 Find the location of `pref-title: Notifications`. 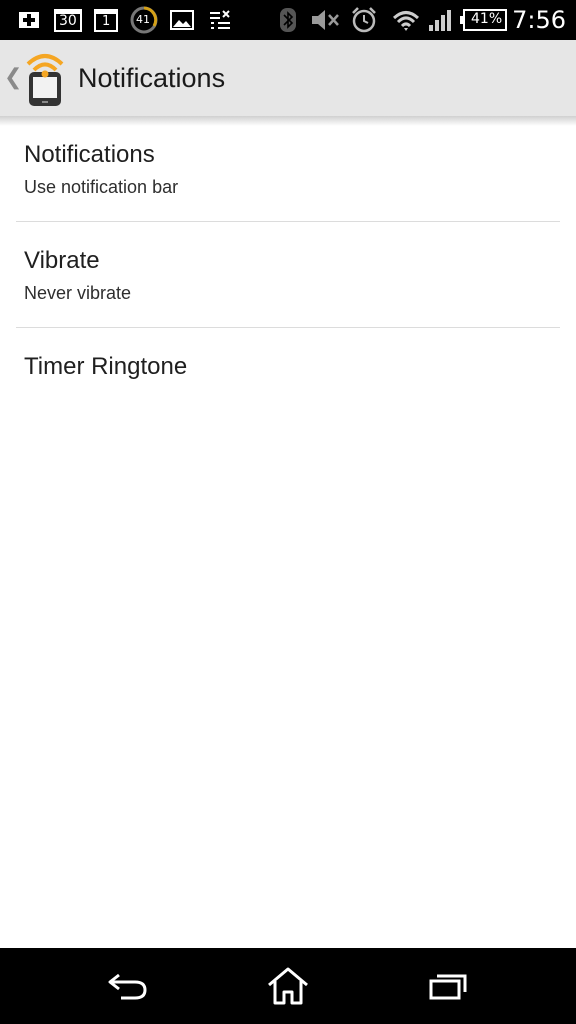

pref-title: Notifications is located at coordinates (89, 154).